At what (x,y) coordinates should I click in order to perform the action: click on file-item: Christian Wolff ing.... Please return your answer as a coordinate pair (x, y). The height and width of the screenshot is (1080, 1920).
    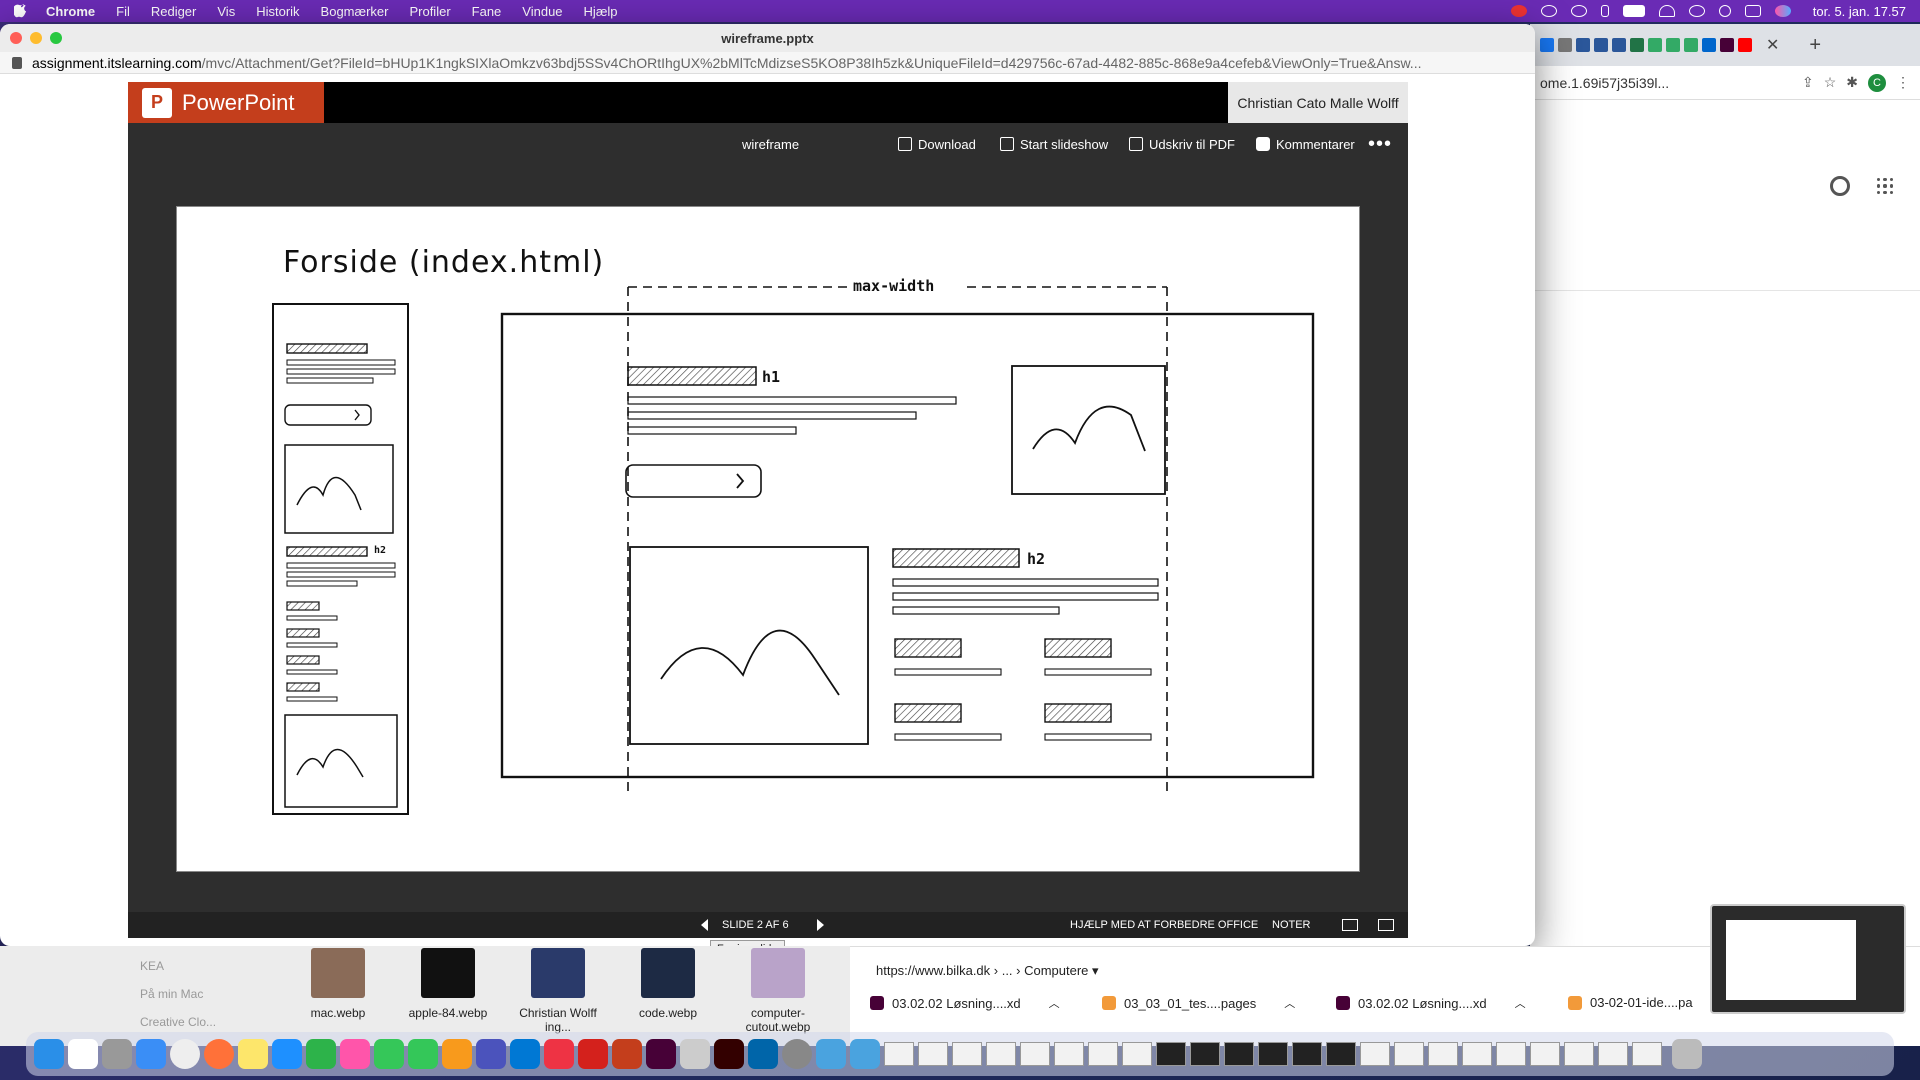
    Looking at the image, I should click on (558, 991).